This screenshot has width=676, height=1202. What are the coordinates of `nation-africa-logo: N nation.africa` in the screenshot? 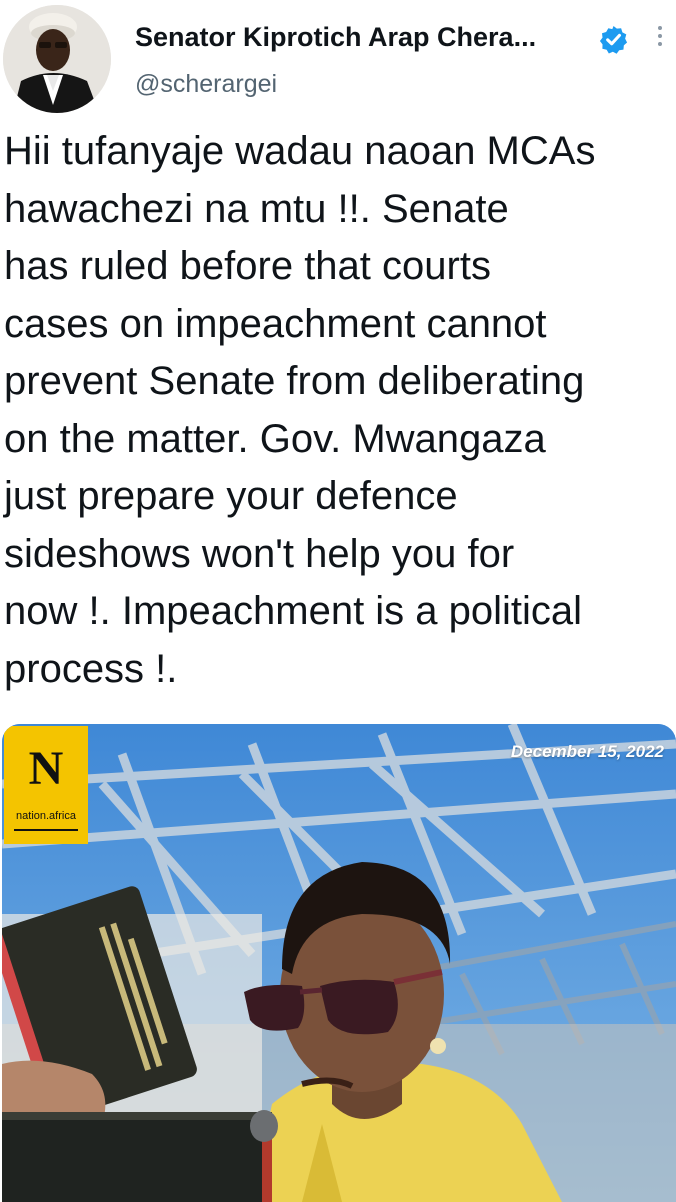 It's located at (46, 785).